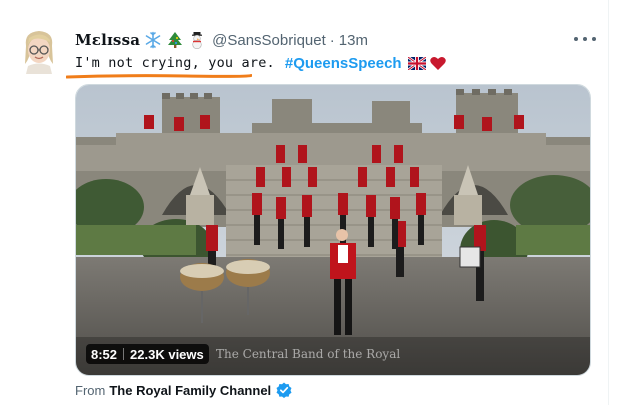 The height and width of the screenshot is (405, 634). I want to click on author-handle: @SansSobriquet, so click(269, 40).